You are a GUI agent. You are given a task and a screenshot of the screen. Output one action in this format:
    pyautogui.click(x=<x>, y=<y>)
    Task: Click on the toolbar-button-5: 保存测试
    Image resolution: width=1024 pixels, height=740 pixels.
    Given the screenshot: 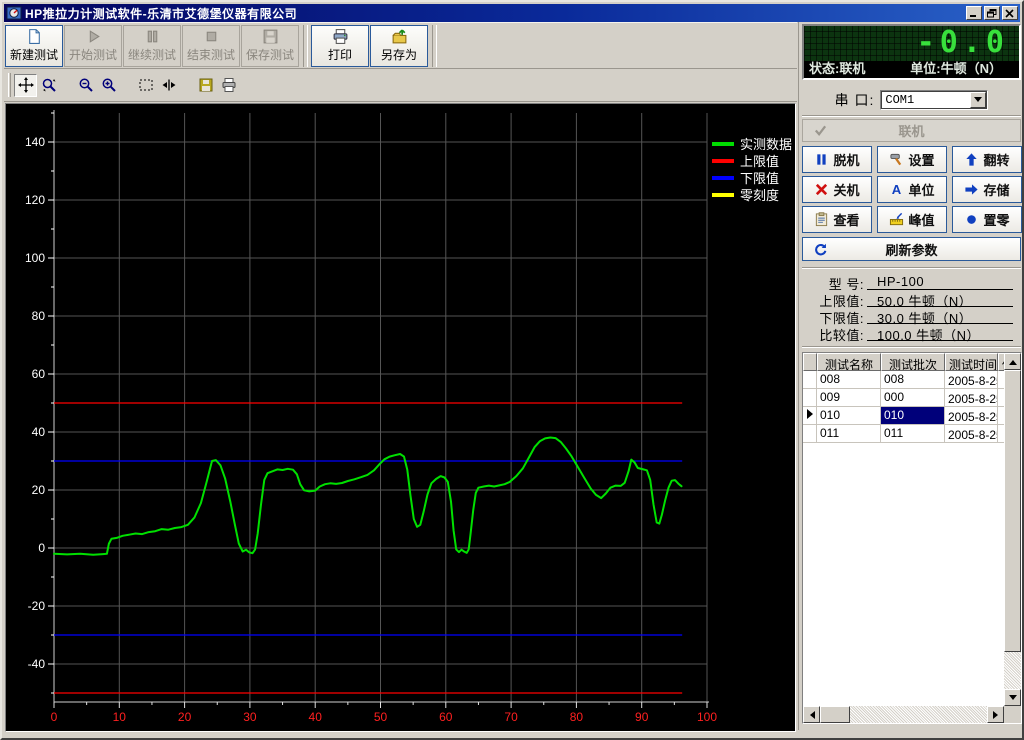 What is the action you would take?
    pyautogui.click(x=270, y=45)
    